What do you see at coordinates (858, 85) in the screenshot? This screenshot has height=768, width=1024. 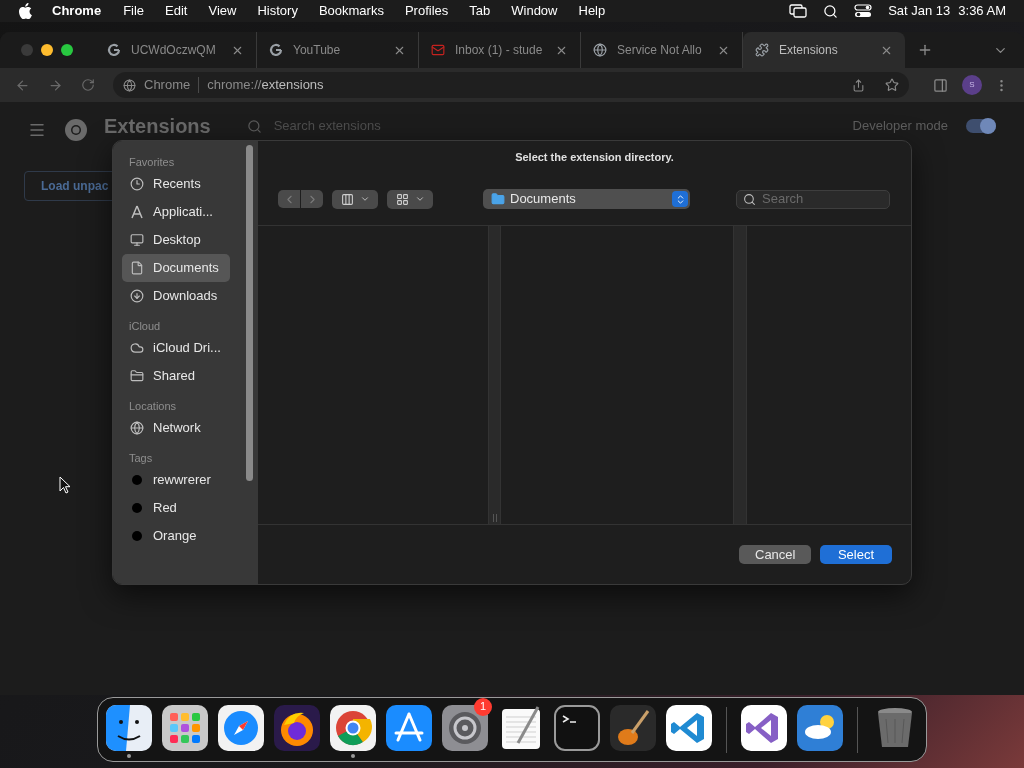 I see `share-icon` at bounding box center [858, 85].